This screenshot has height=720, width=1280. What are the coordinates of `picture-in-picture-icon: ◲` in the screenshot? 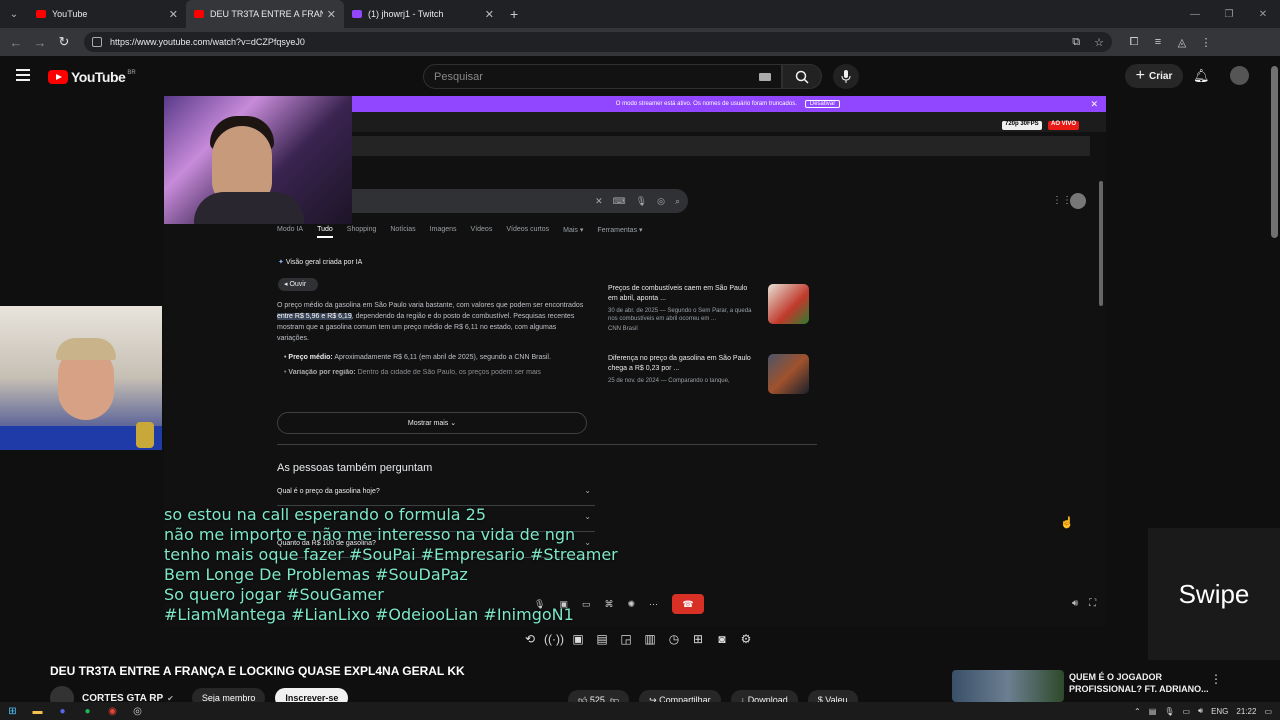 It's located at (626, 639).